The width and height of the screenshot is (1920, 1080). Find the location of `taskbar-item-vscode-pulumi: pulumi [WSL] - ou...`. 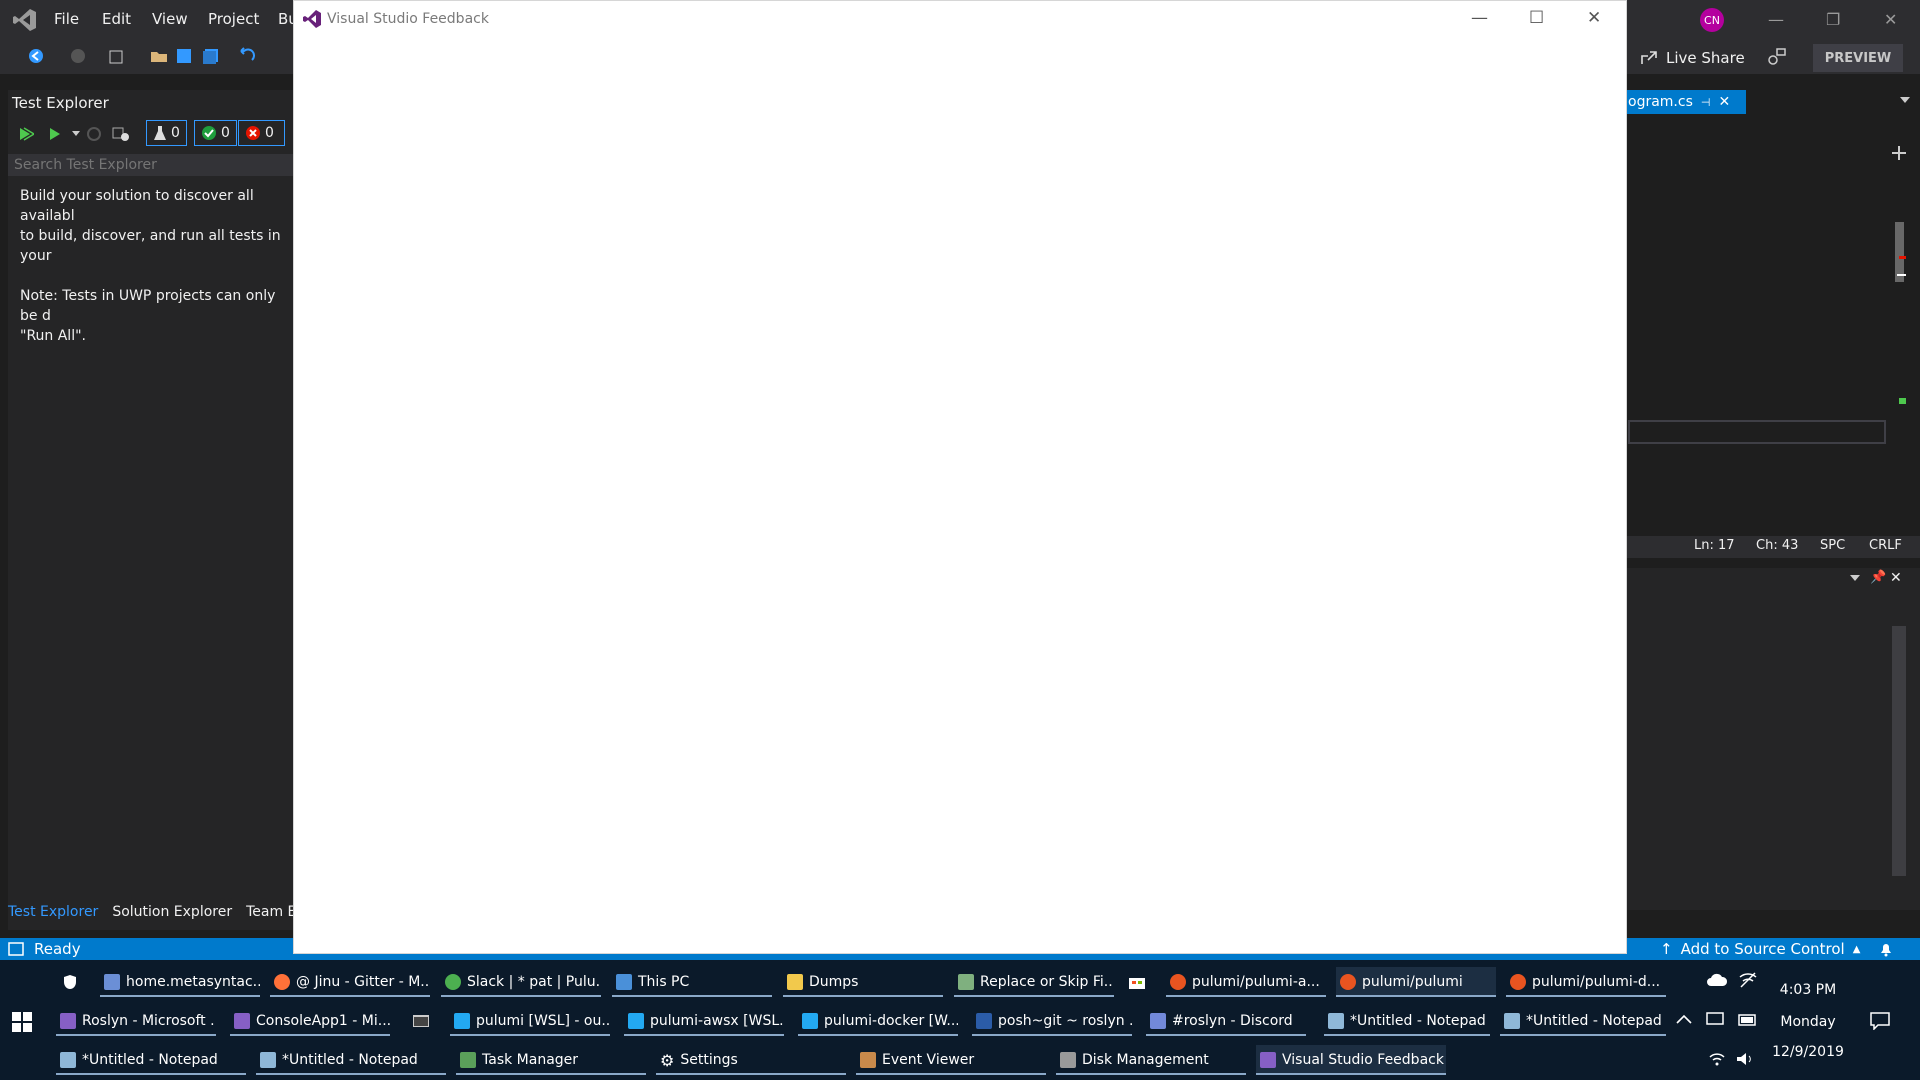

taskbar-item-vscode-pulumi: pulumi [WSL] - ou... is located at coordinates (530, 1021).